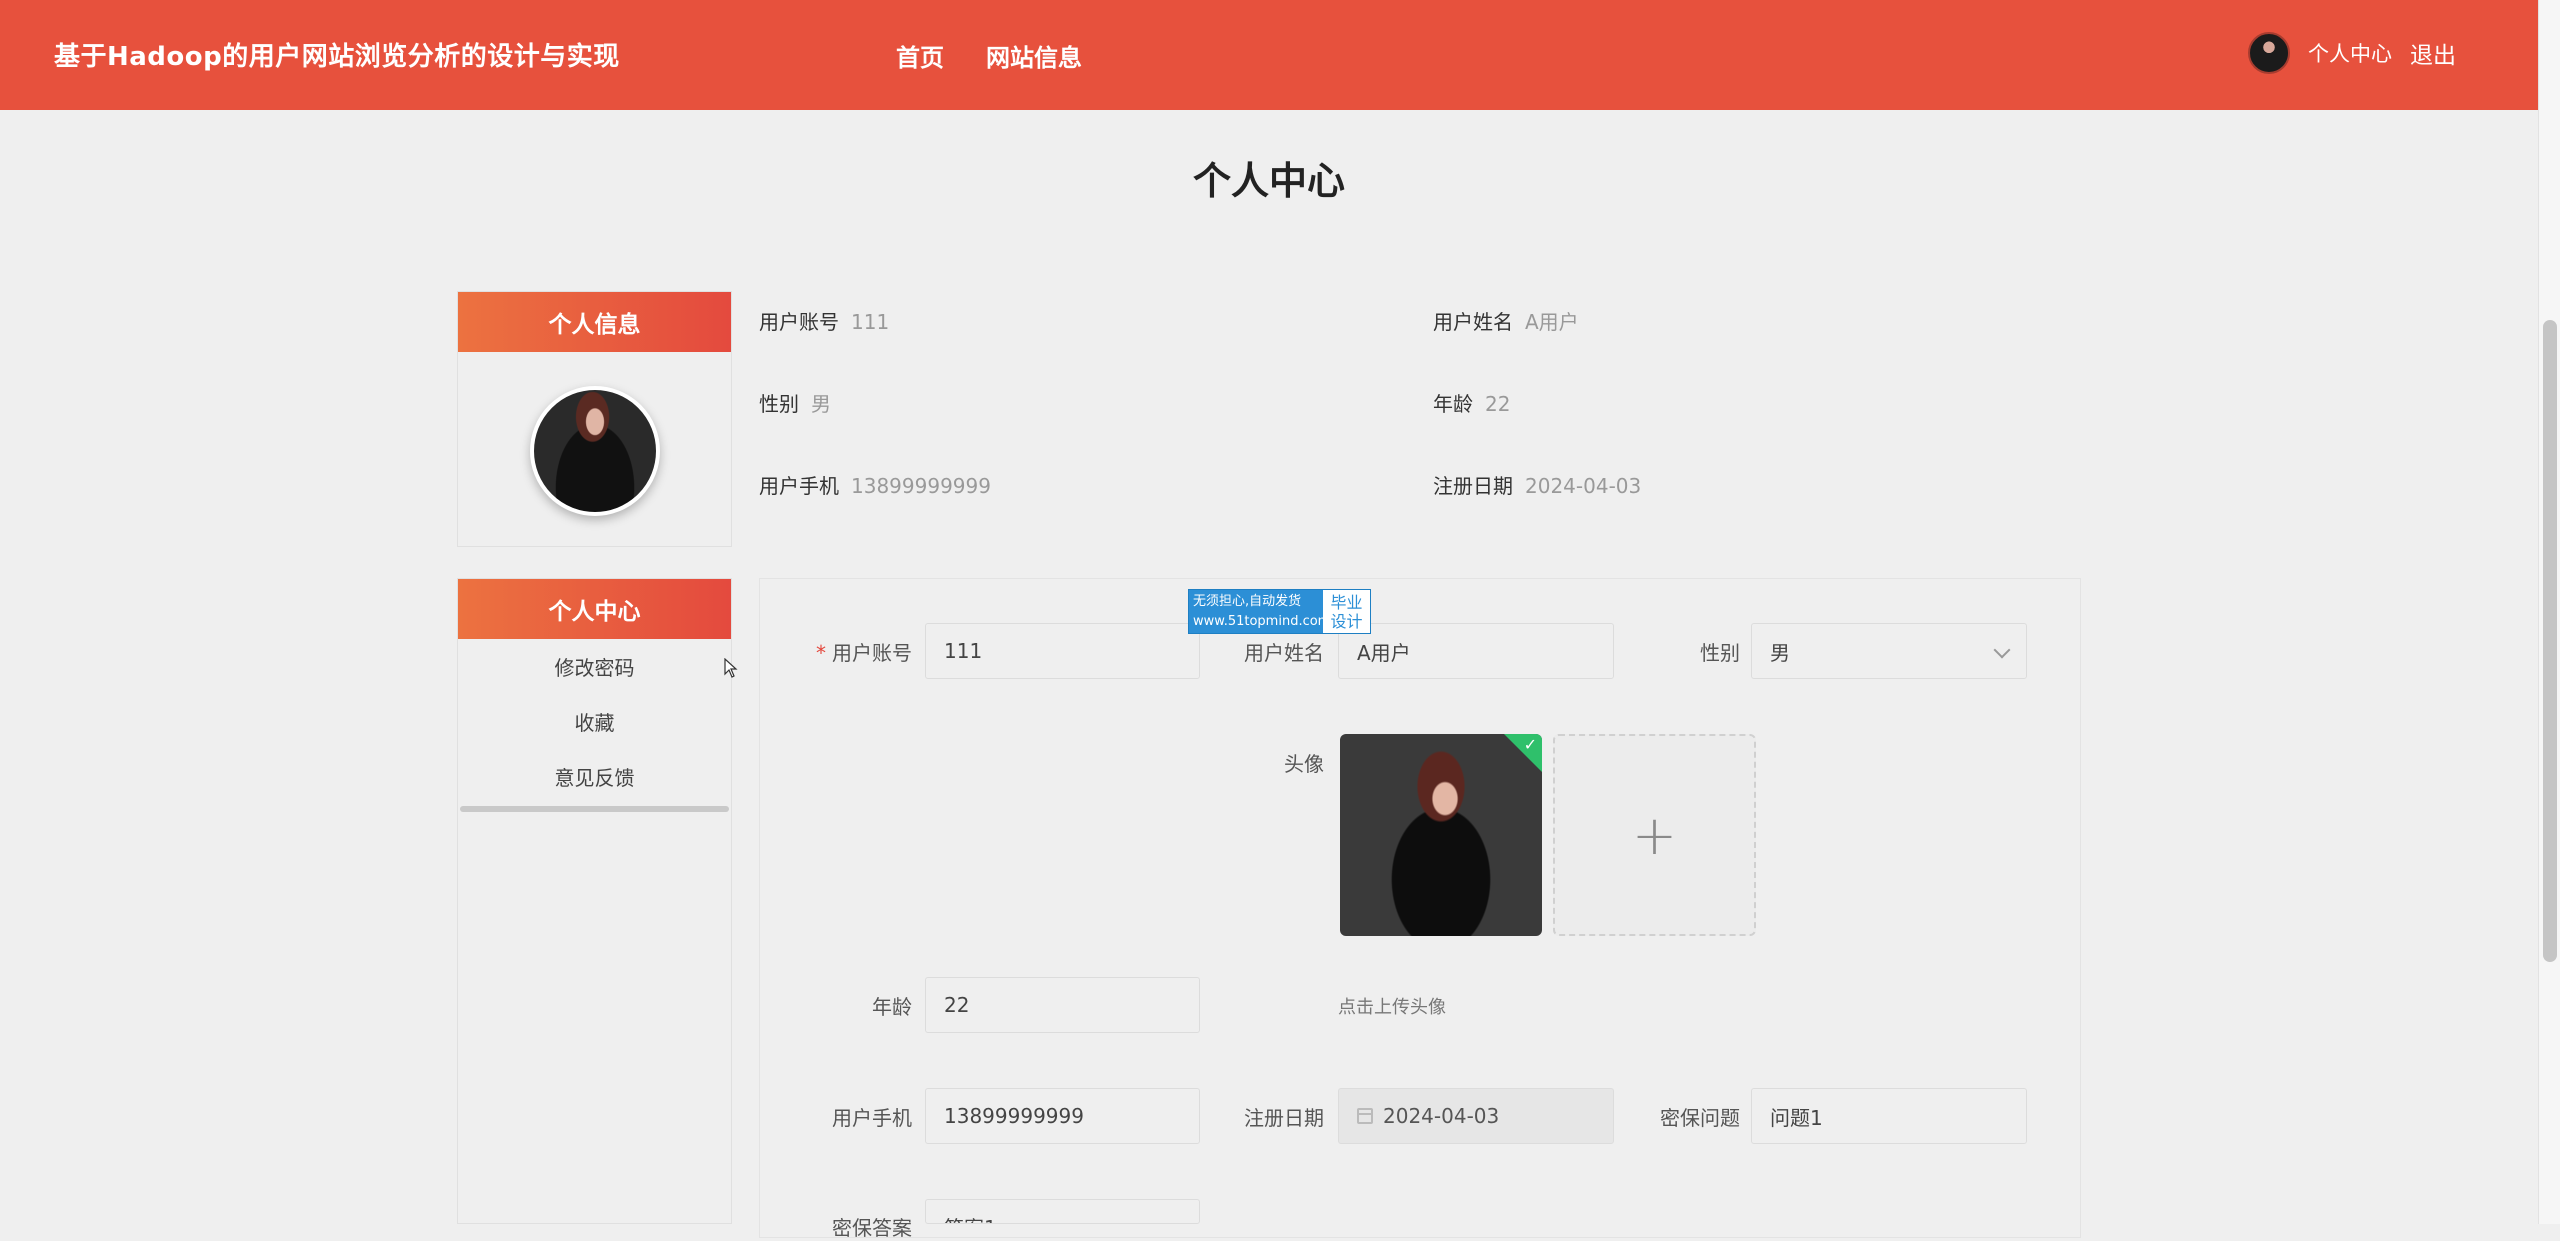 This screenshot has width=2560, height=1241. I want to click on form-register-label: 注册日期, so click(1284, 1118).